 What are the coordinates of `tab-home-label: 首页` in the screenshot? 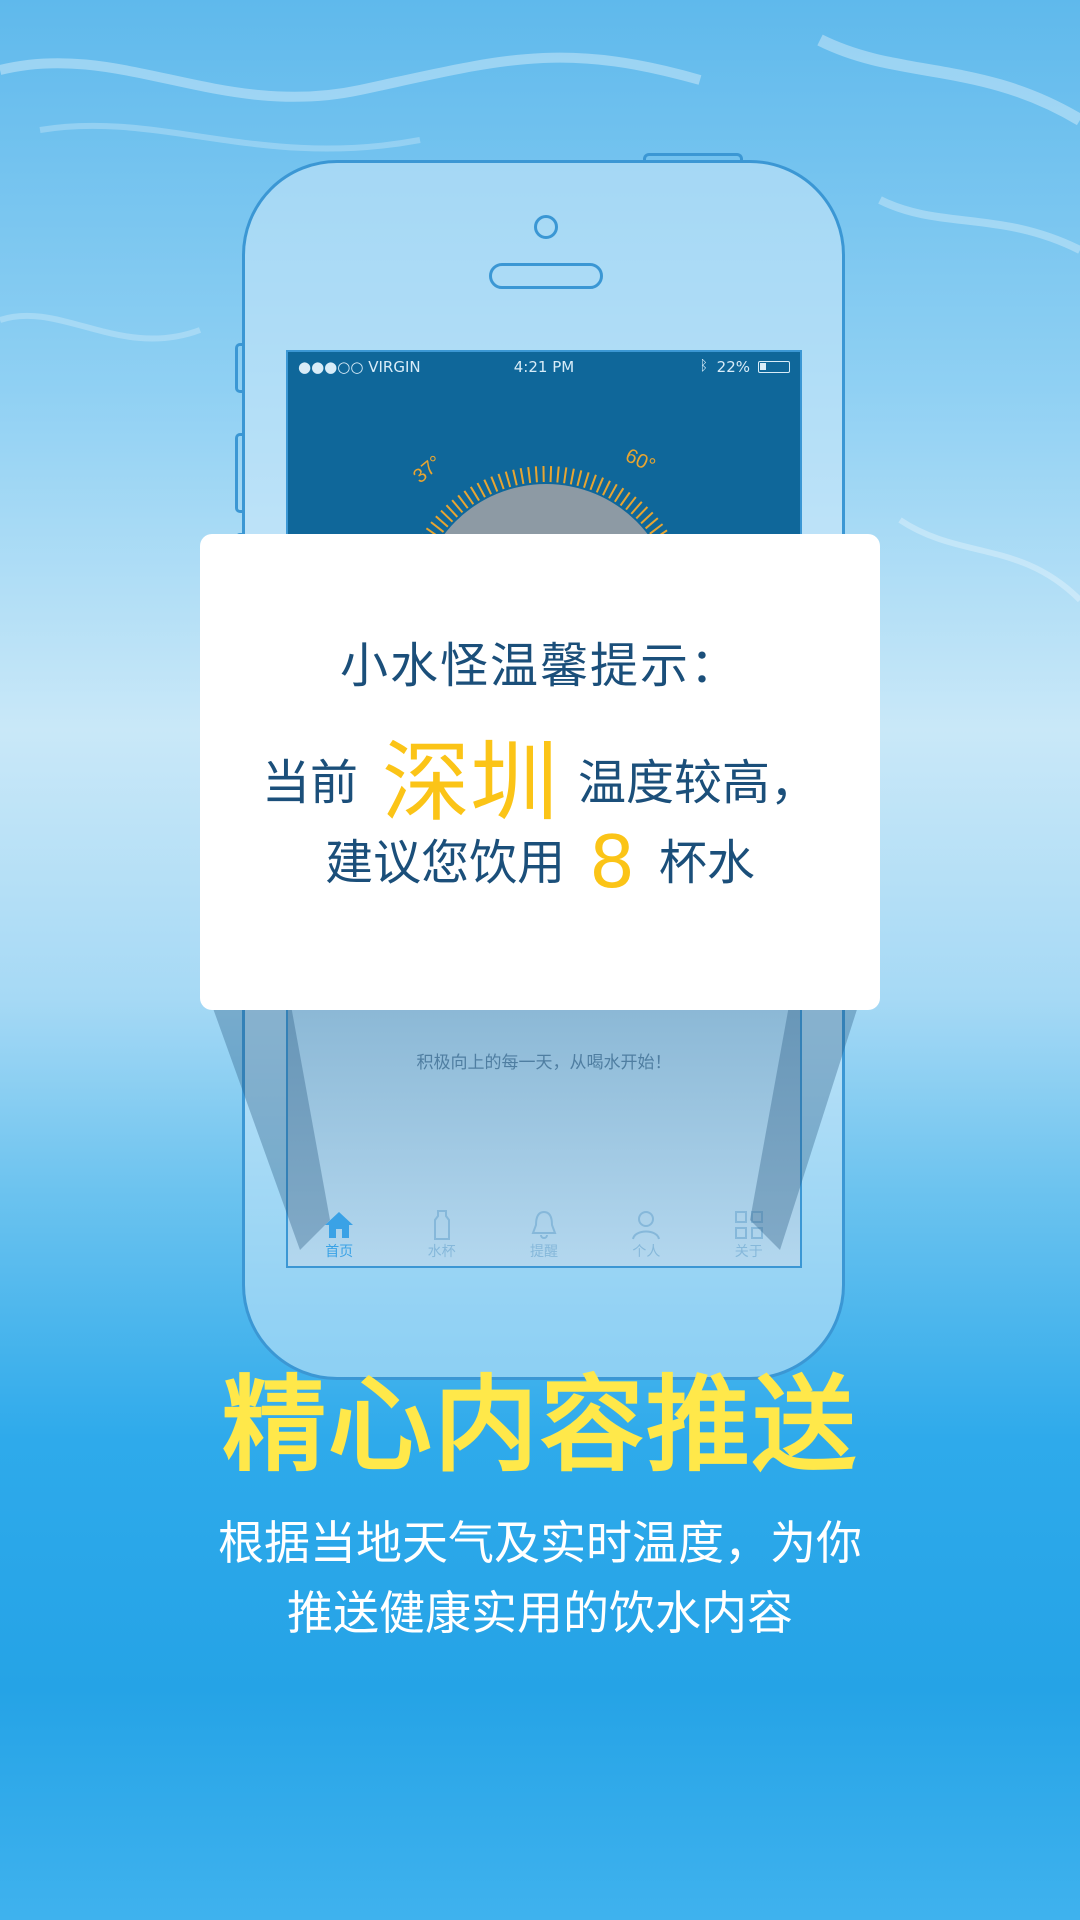 It's located at (339, 1252).